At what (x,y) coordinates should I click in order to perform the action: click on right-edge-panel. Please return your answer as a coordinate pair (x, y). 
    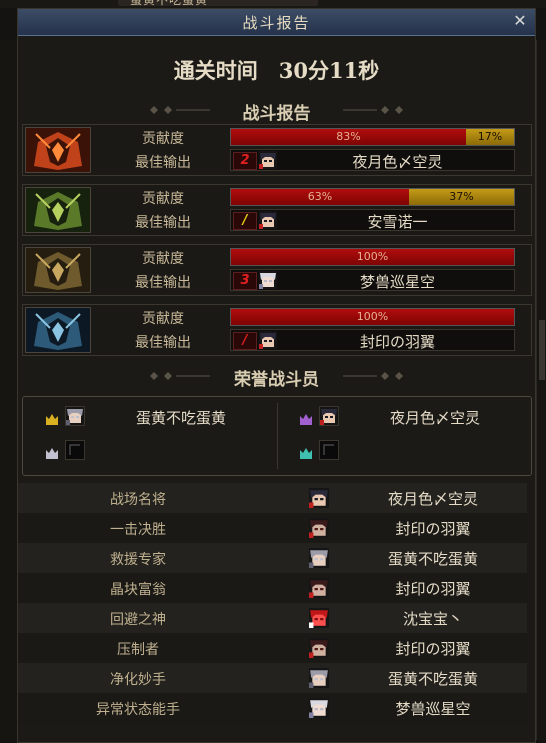
    Looking at the image, I should click on (541, 390).